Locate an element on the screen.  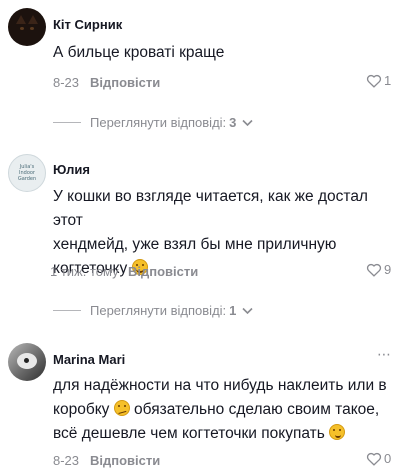
like-button: 9 is located at coordinates (378, 269).